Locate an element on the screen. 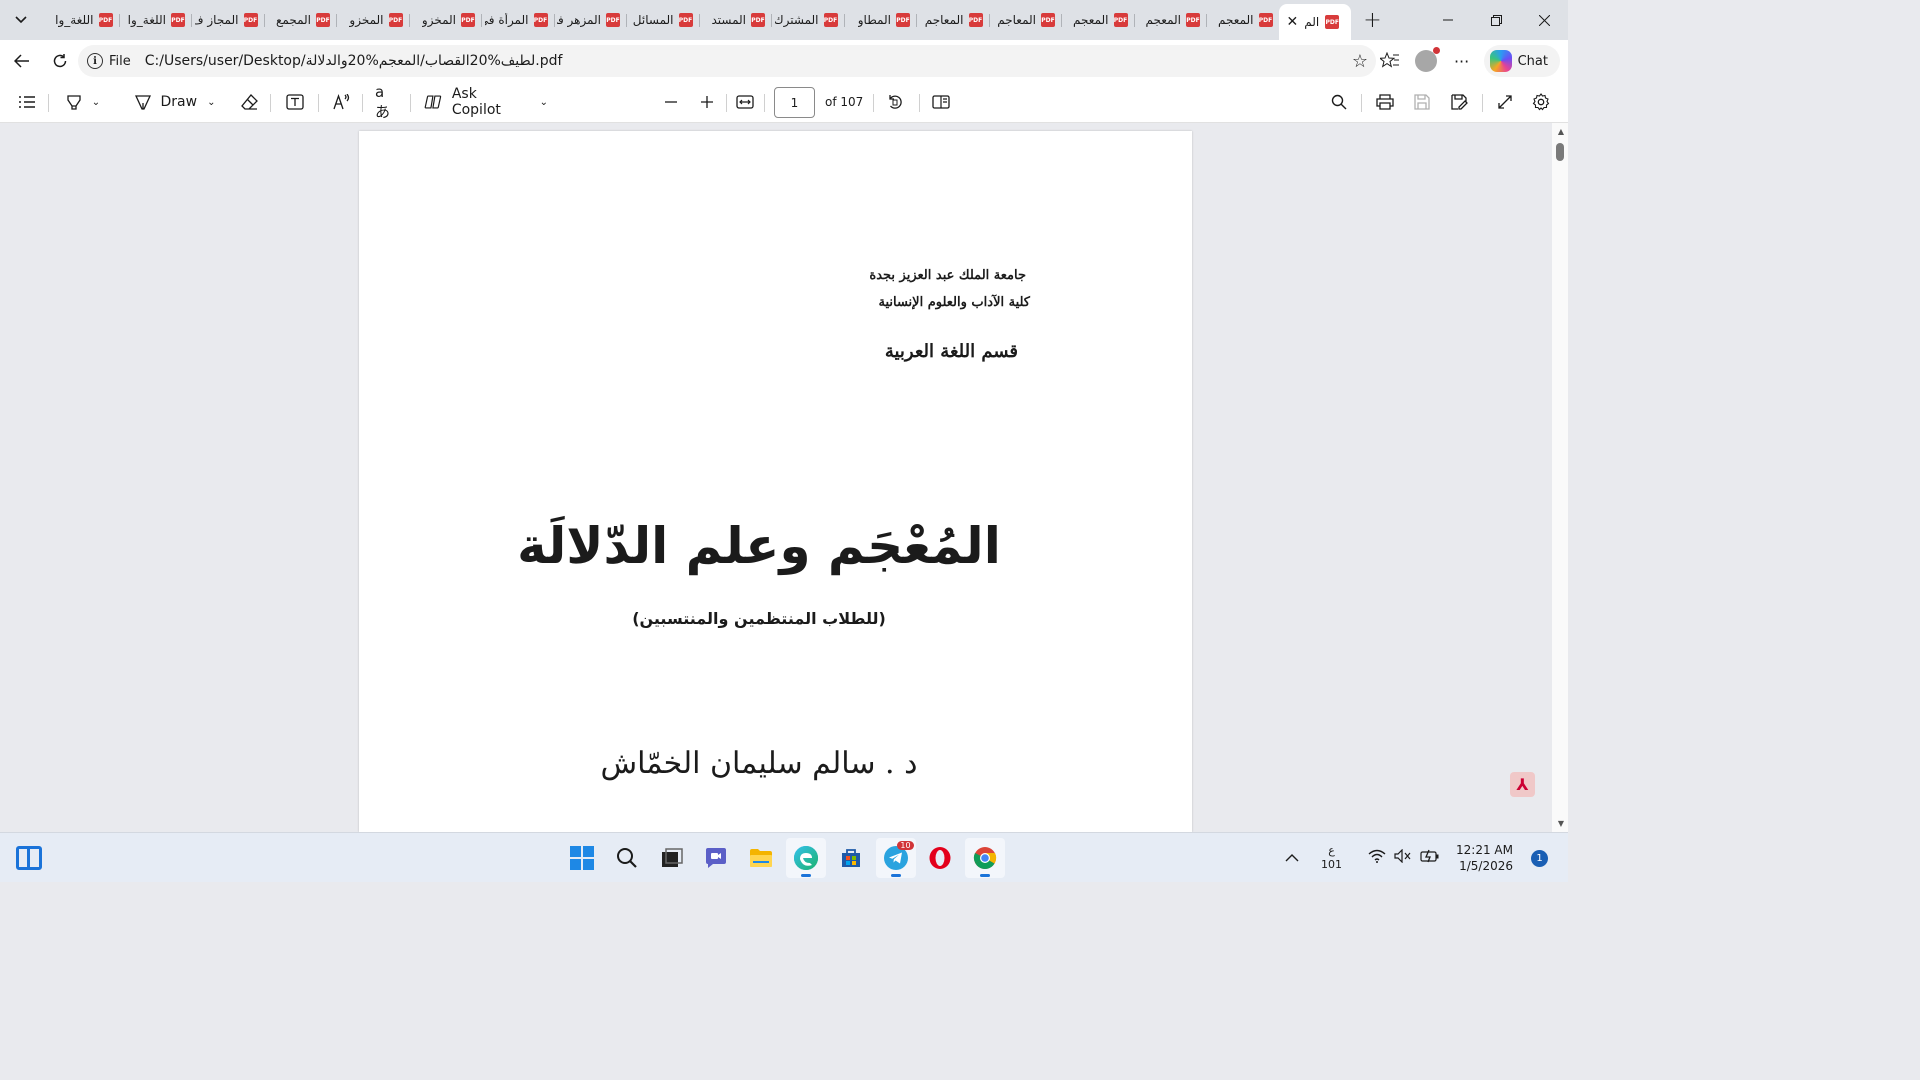 This screenshot has width=1920, height=1080. add-text-button is located at coordinates (295, 102).